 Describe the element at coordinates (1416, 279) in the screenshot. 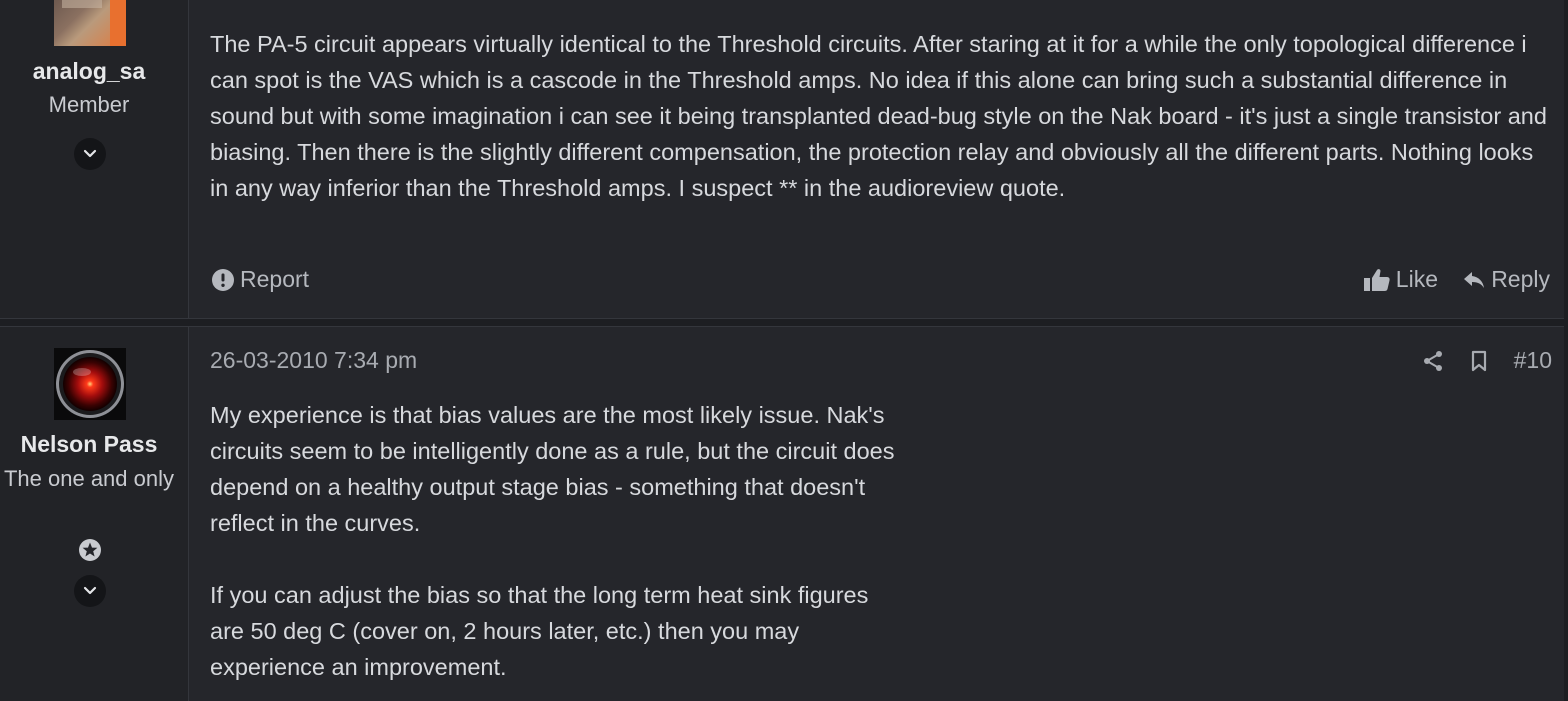

I see `like-label: Like` at that location.